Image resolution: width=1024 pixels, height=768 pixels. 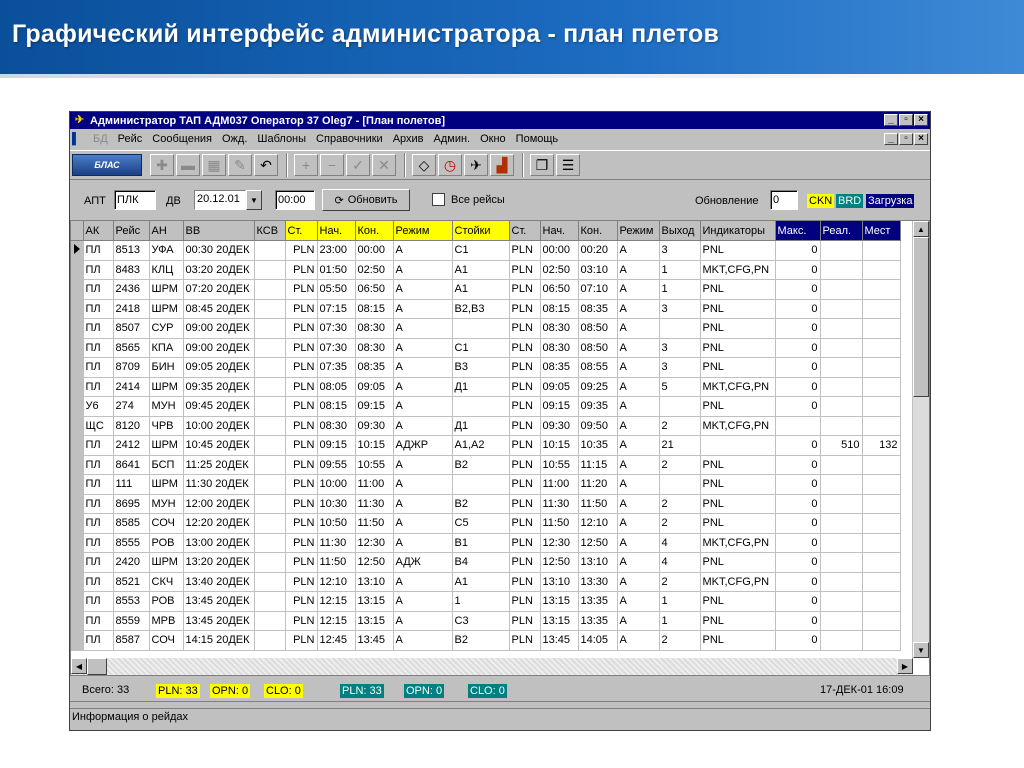 What do you see at coordinates (481, 348) in the screenshot?
I see `table-cell: С1` at bounding box center [481, 348].